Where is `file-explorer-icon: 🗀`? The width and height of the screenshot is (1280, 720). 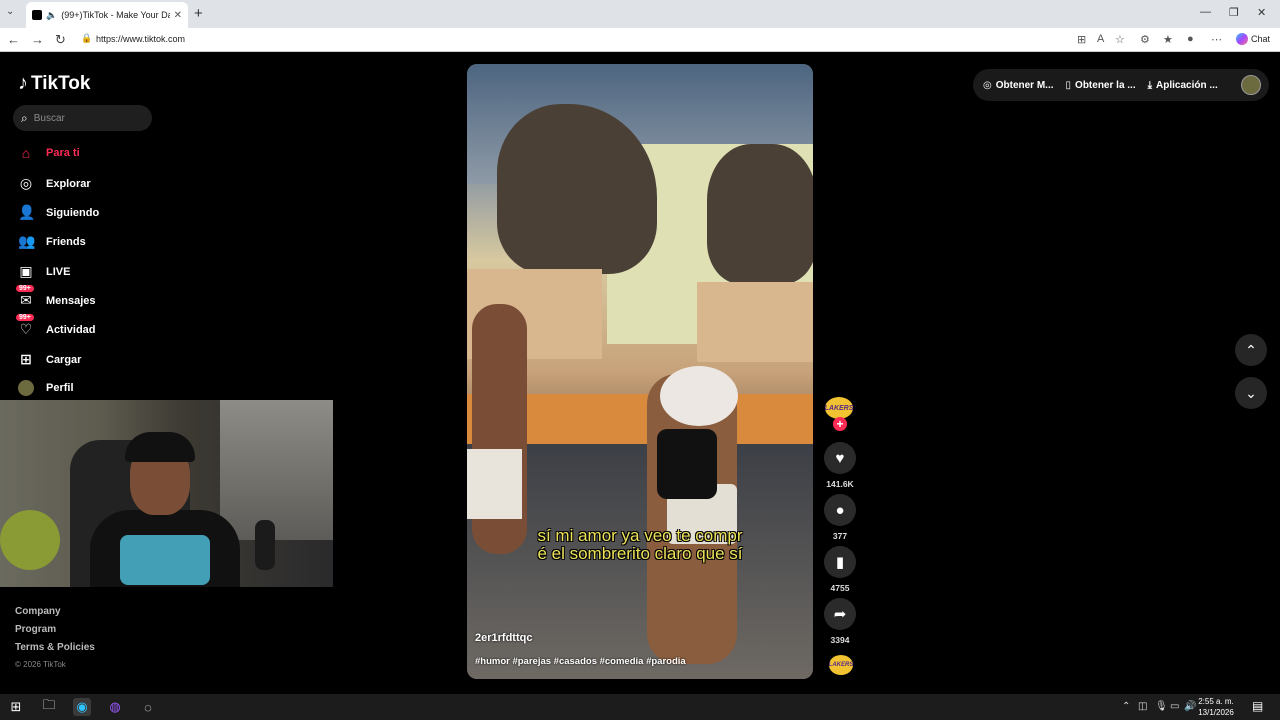 file-explorer-icon: 🗀 is located at coordinates (49, 706).